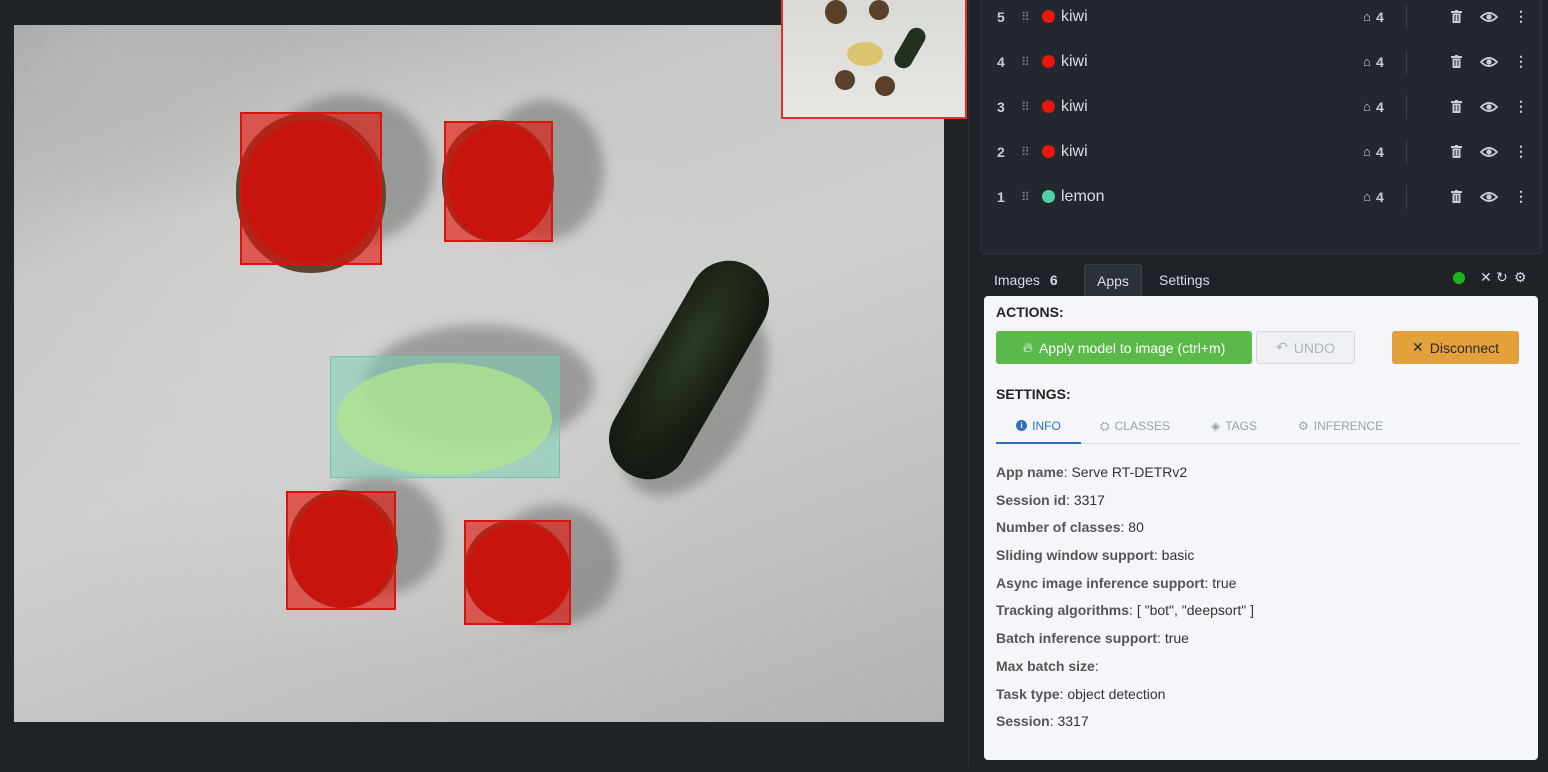  Describe the element at coordinates (1261, 106) in the screenshot. I see `object-row: 3 ⠿ kiwi ⌂ 4 ⋮` at that location.